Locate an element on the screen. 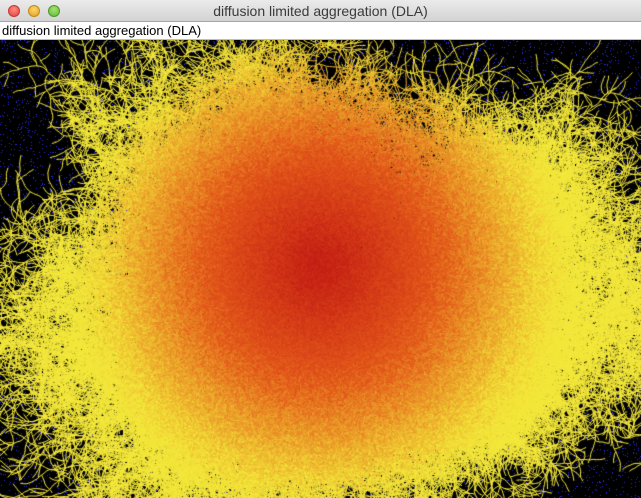 This screenshot has height=498, width=641. canvas-header: diffusion limited aggregation (DLA) is located at coordinates (320, 31).